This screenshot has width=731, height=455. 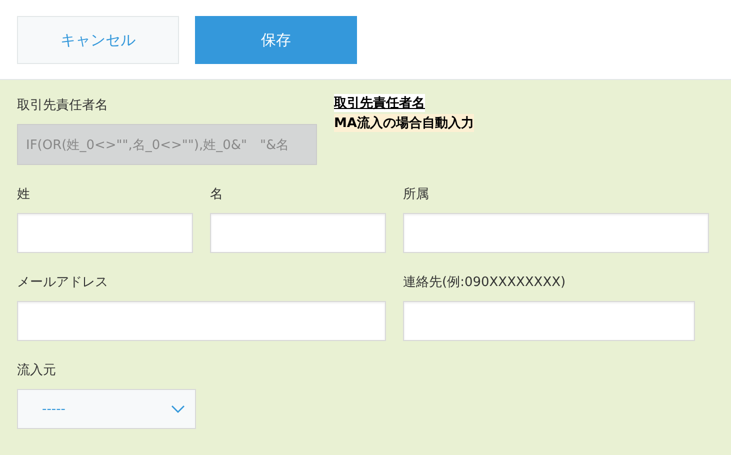 I want to click on field-label: 連絡先(例:090XXXXXXXX), so click(x=485, y=283).